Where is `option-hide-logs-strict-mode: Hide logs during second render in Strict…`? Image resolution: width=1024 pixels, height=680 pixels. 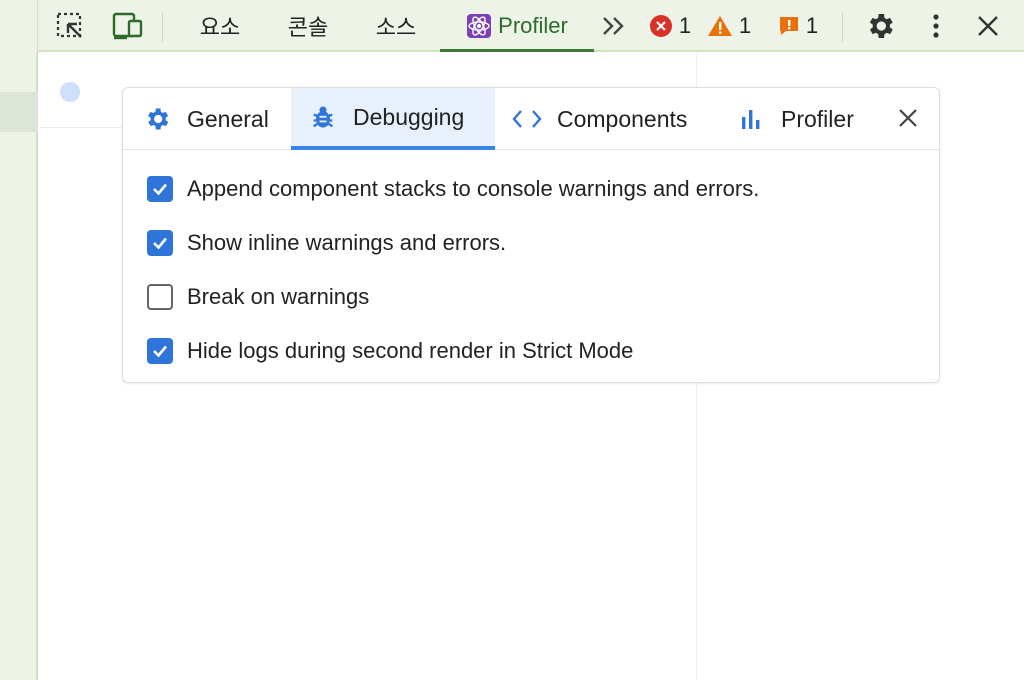
option-hide-logs-strict-mode: Hide logs during second render in Strict… is located at coordinates (390, 351).